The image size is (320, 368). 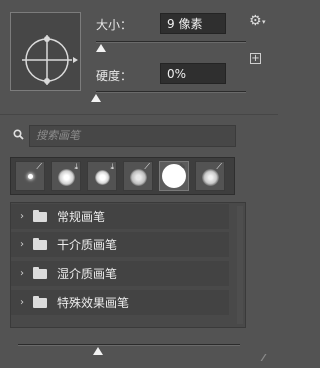 What do you see at coordinates (171, 92) in the screenshot?
I see `hardness-slider-track` at bounding box center [171, 92].